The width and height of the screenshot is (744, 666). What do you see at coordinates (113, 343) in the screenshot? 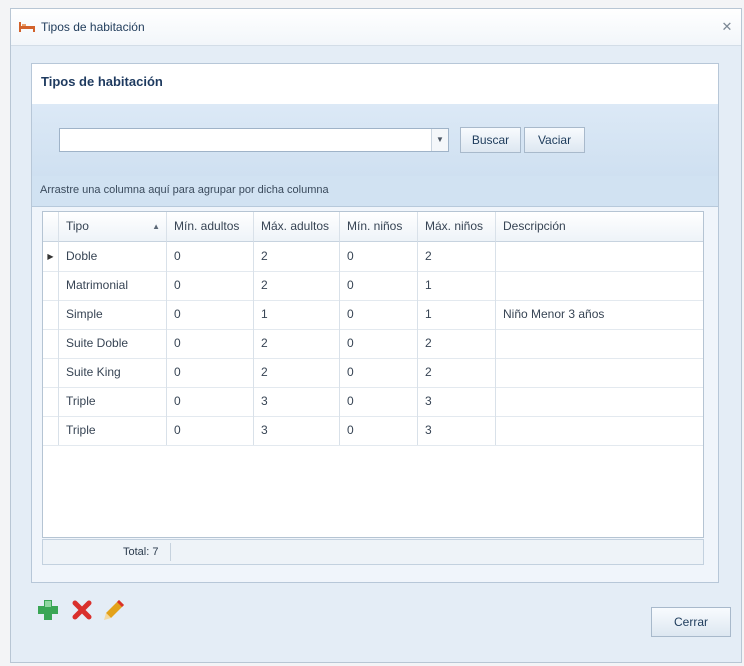
I see `cell-tipo: Suite Doble` at bounding box center [113, 343].